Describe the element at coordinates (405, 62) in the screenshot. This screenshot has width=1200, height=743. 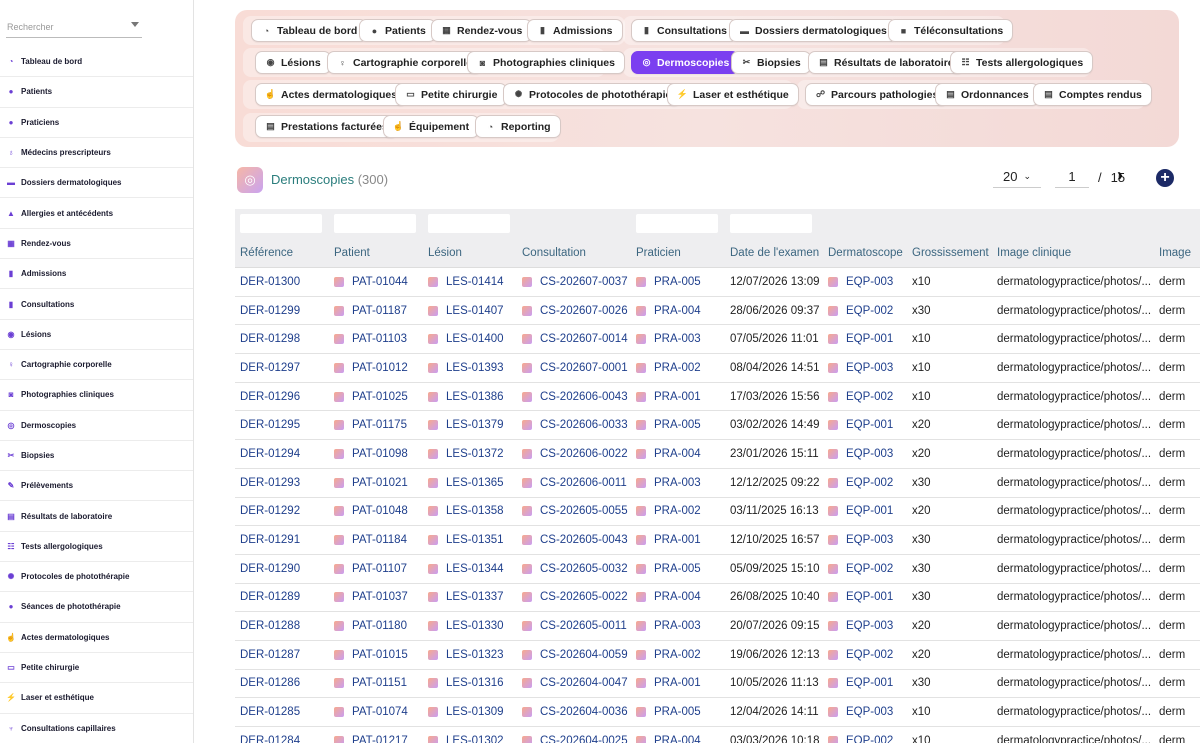
I see `nav-button: ♀ Cartographie corporelle` at that location.